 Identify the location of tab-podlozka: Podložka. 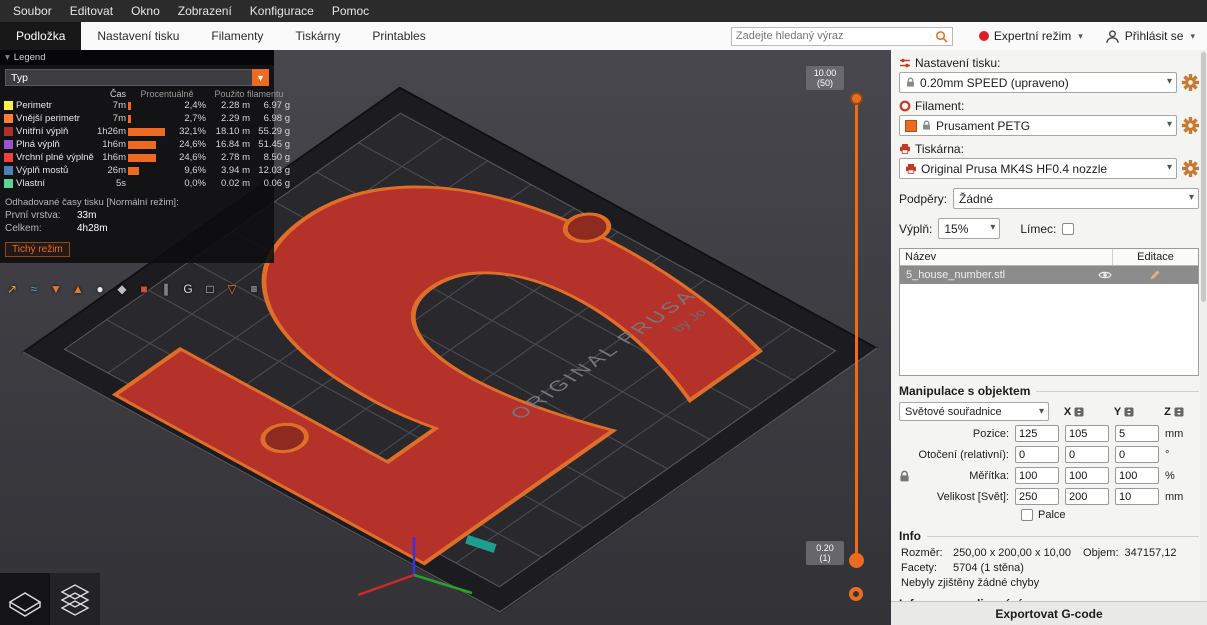
(41, 36).